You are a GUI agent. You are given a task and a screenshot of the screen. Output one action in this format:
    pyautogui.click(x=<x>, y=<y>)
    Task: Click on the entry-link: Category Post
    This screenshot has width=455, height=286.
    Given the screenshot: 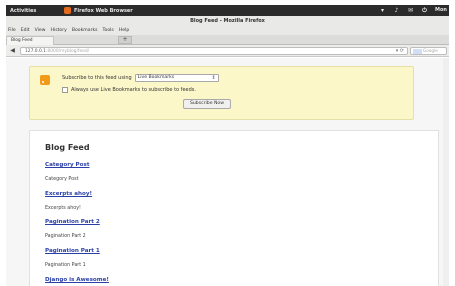 What is the action you would take?
    pyautogui.click(x=67, y=165)
    